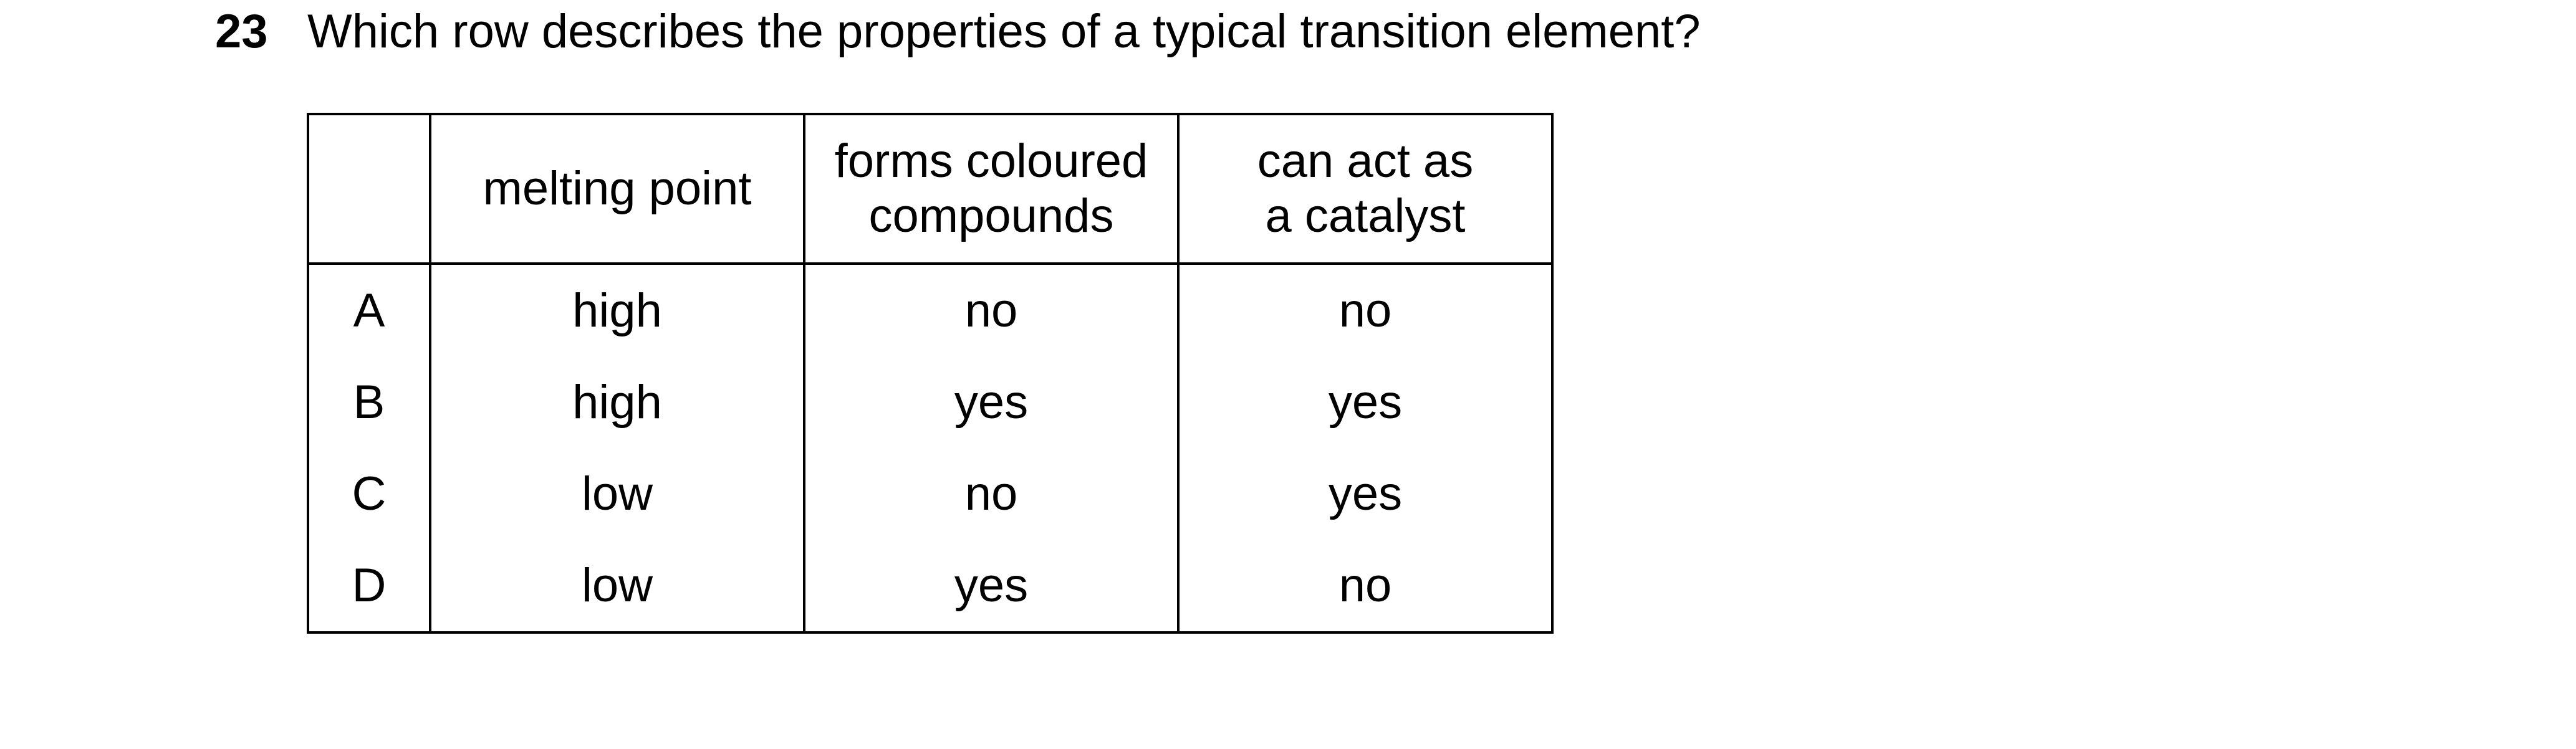 The width and height of the screenshot is (2576, 749). I want to click on header-coloured-compounds-line-2: compounds, so click(991, 215).